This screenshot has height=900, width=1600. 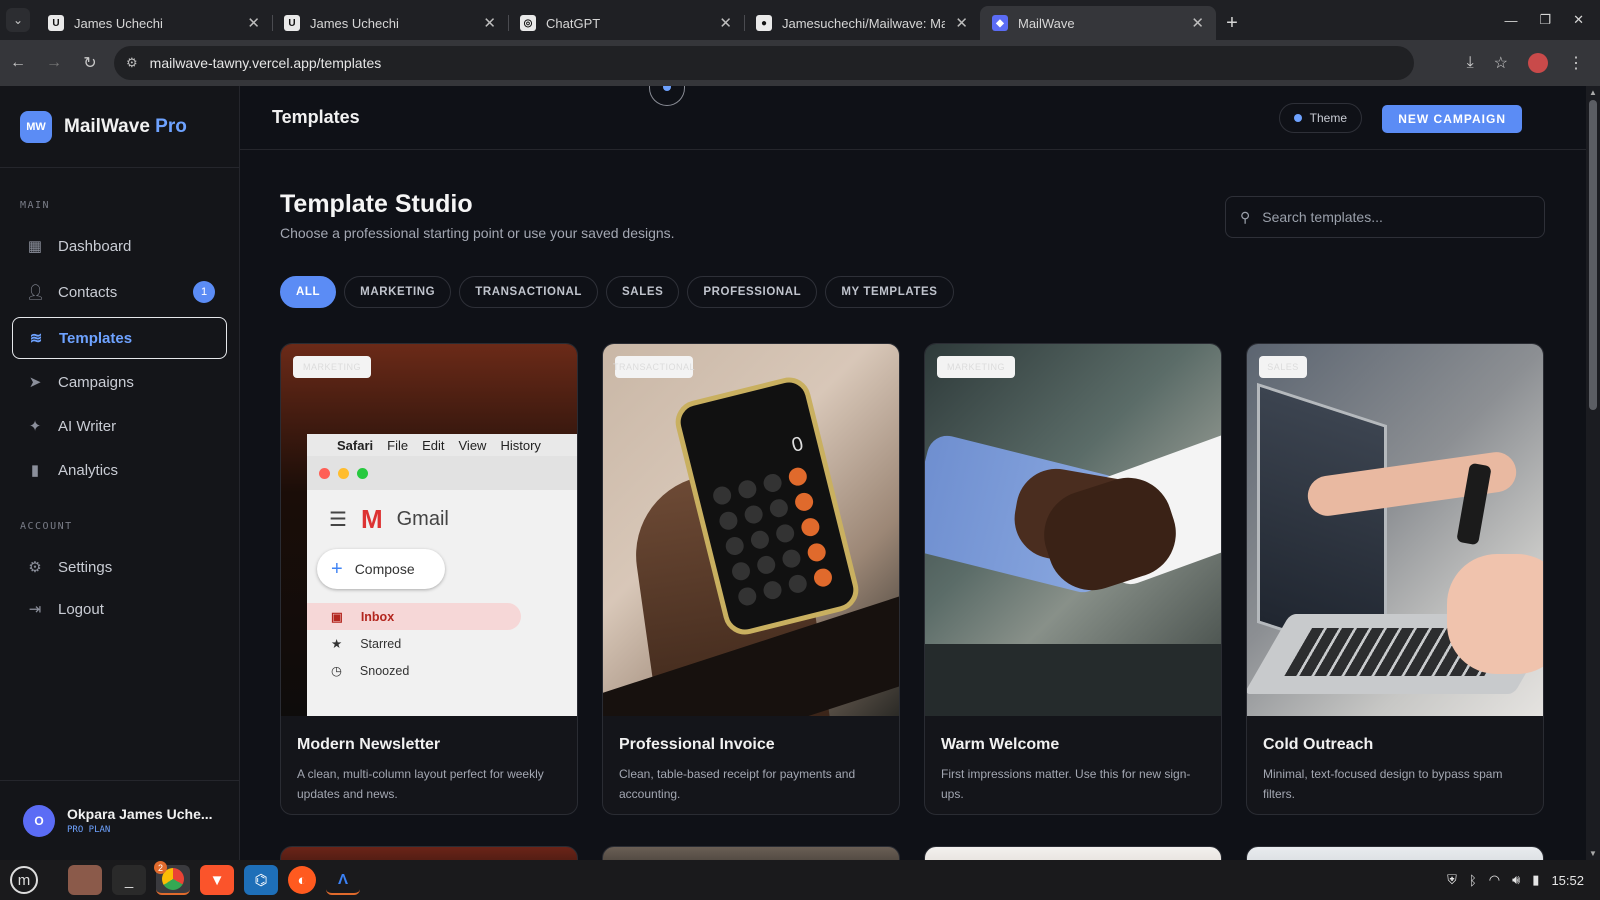 I want to click on bookmark-star-icon: ☆, so click(x=1501, y=63).